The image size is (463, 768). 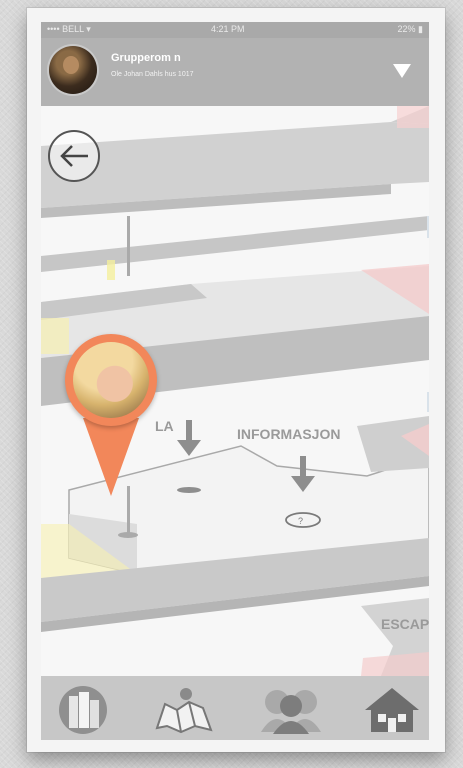 What do you see at coordinates (289, 434) in the screenshot?
I see `map-label-information: INFORMASJON` at bounding box center [289, 434].